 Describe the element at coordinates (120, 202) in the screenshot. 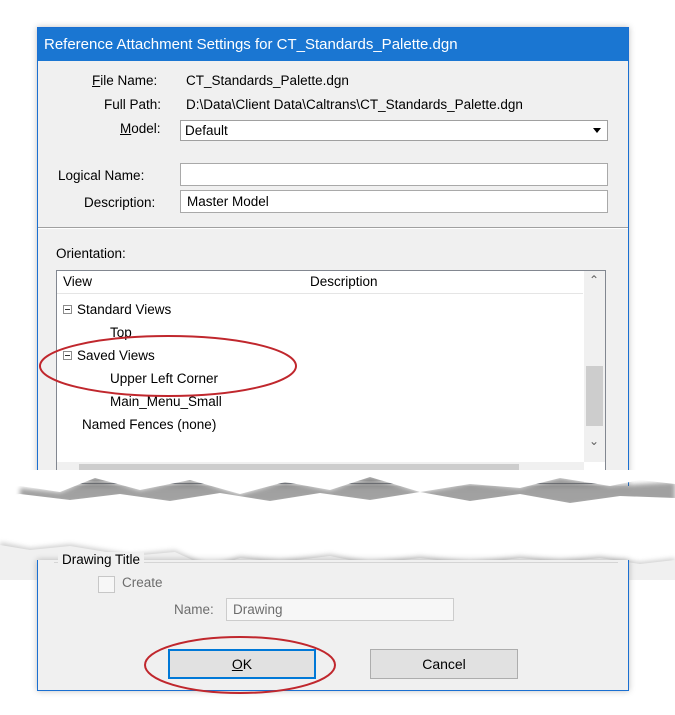

I see `description-label: Description:` at that location.